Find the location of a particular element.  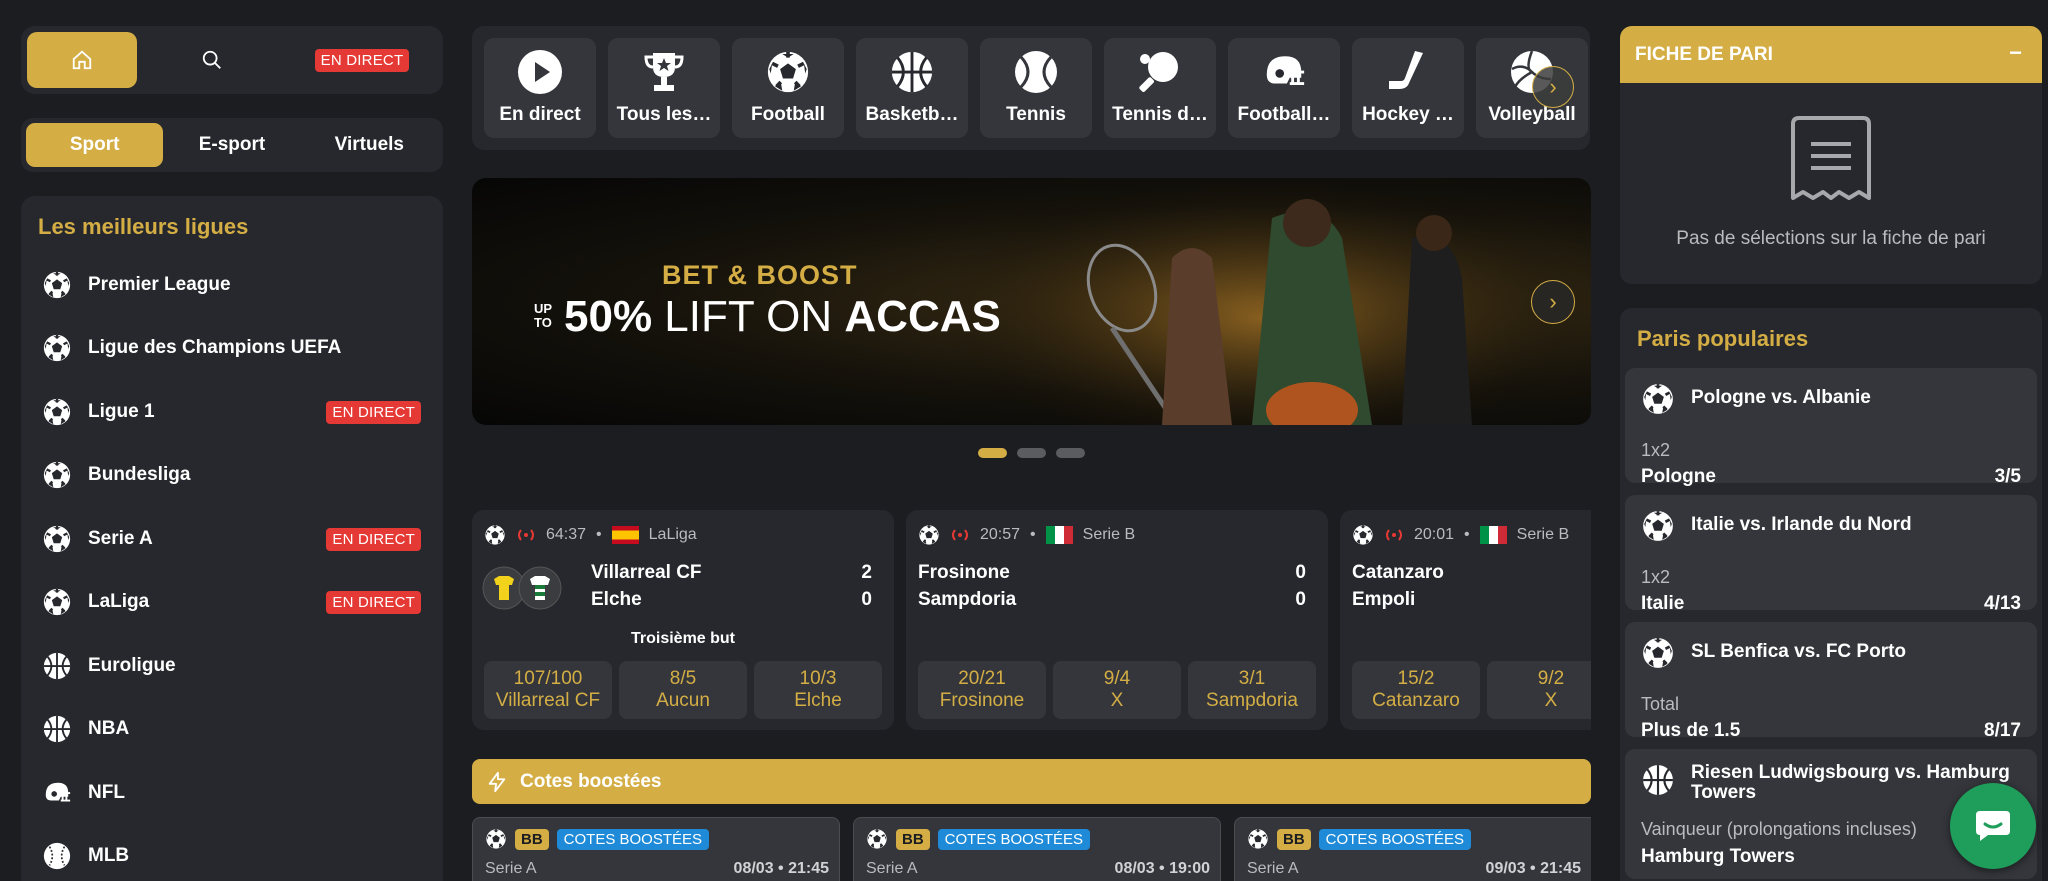

popular-bet-card: Pologne vs. Albanie 1x2 Pologne 3/5 is located at coordinates (1831, 427).